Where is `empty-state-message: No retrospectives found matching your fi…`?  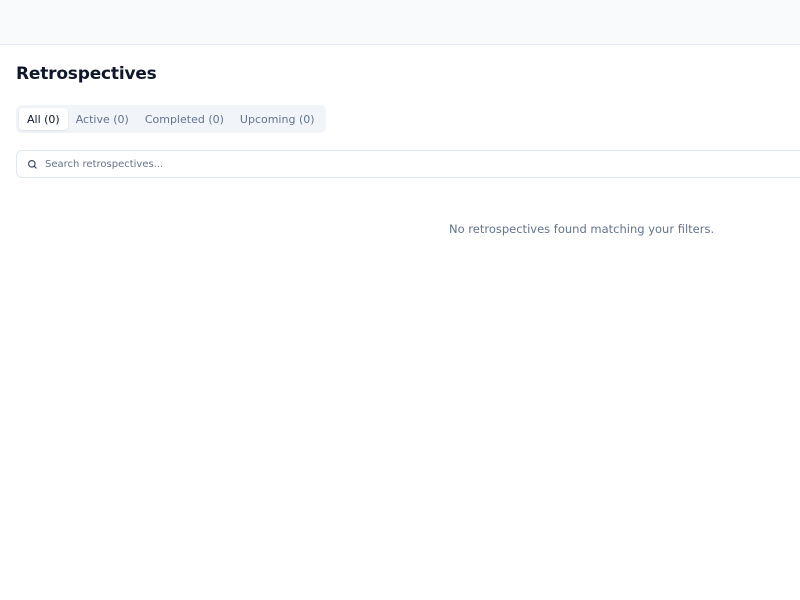 empty-state-message: No retrospectives found matching your fi… is located at coordinates (582, 229).